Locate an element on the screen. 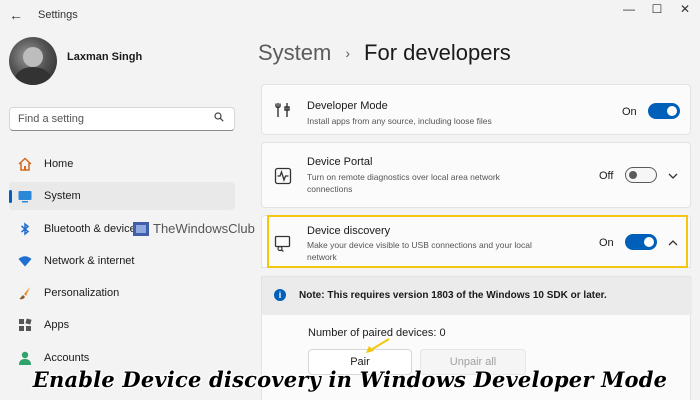 The height and width of the screenshot is (400, 700). app-title: Settings is located at coordinates (58, 15).